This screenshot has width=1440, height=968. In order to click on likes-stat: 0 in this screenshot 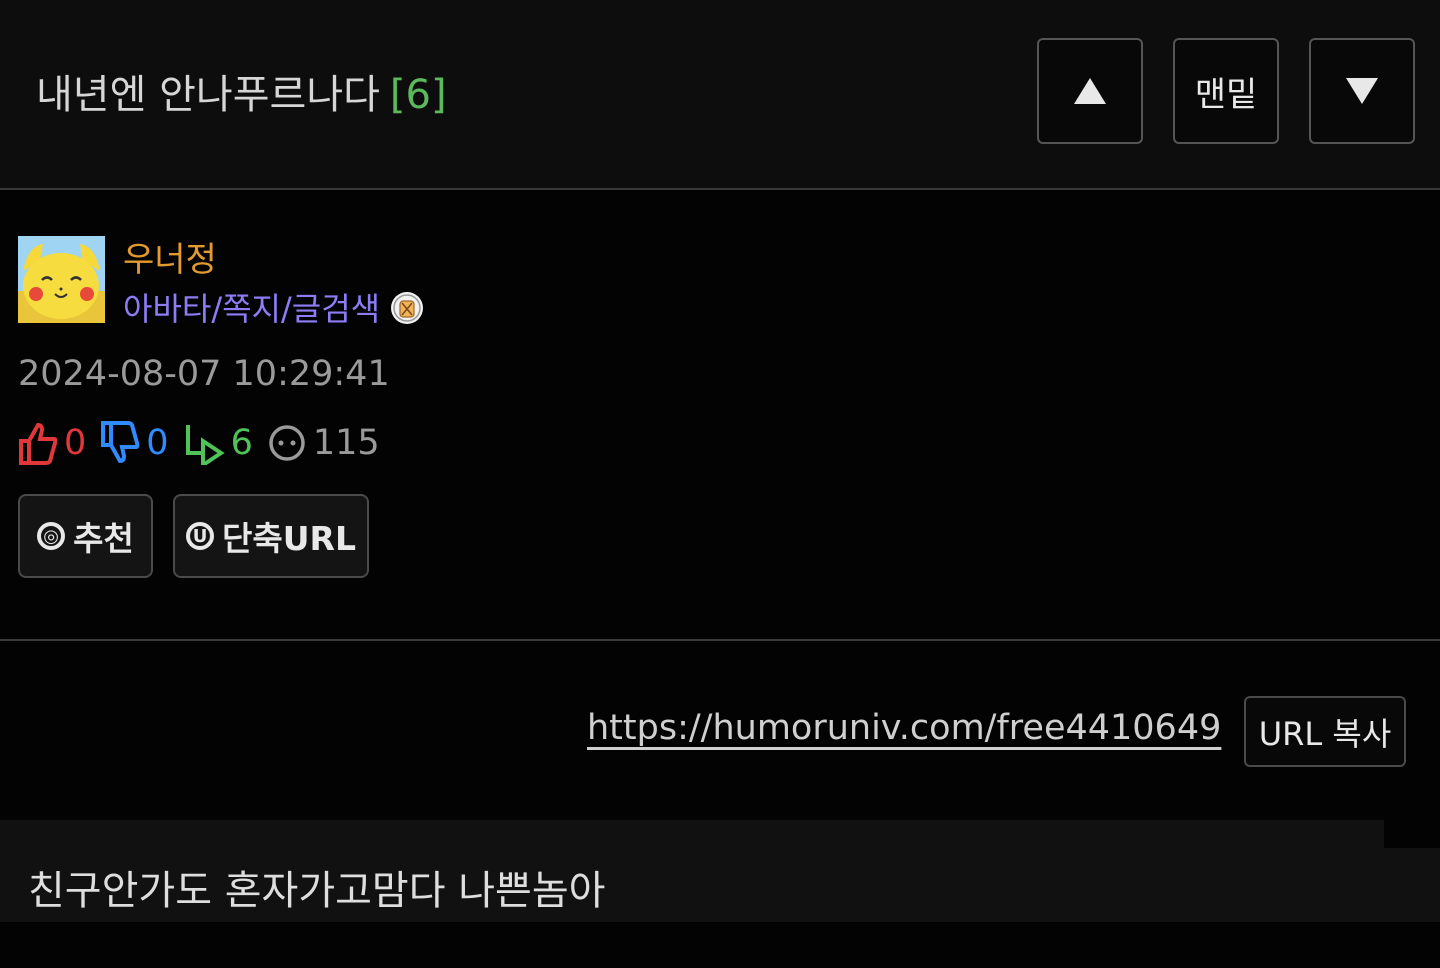, I will do `click(52, 443)`.